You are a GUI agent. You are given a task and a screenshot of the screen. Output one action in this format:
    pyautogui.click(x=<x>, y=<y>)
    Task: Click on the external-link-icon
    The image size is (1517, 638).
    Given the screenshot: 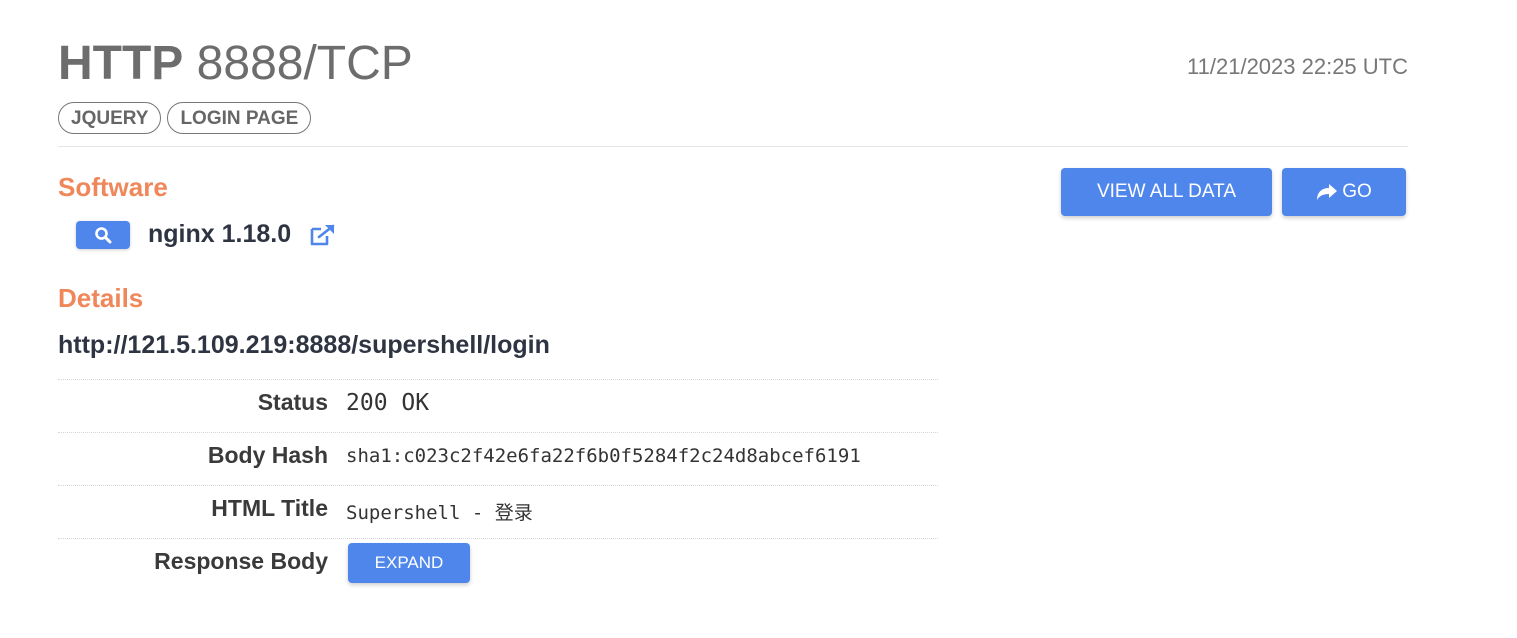 What is the action you would take?
    pyautogui.click(x=322, y=234)
    